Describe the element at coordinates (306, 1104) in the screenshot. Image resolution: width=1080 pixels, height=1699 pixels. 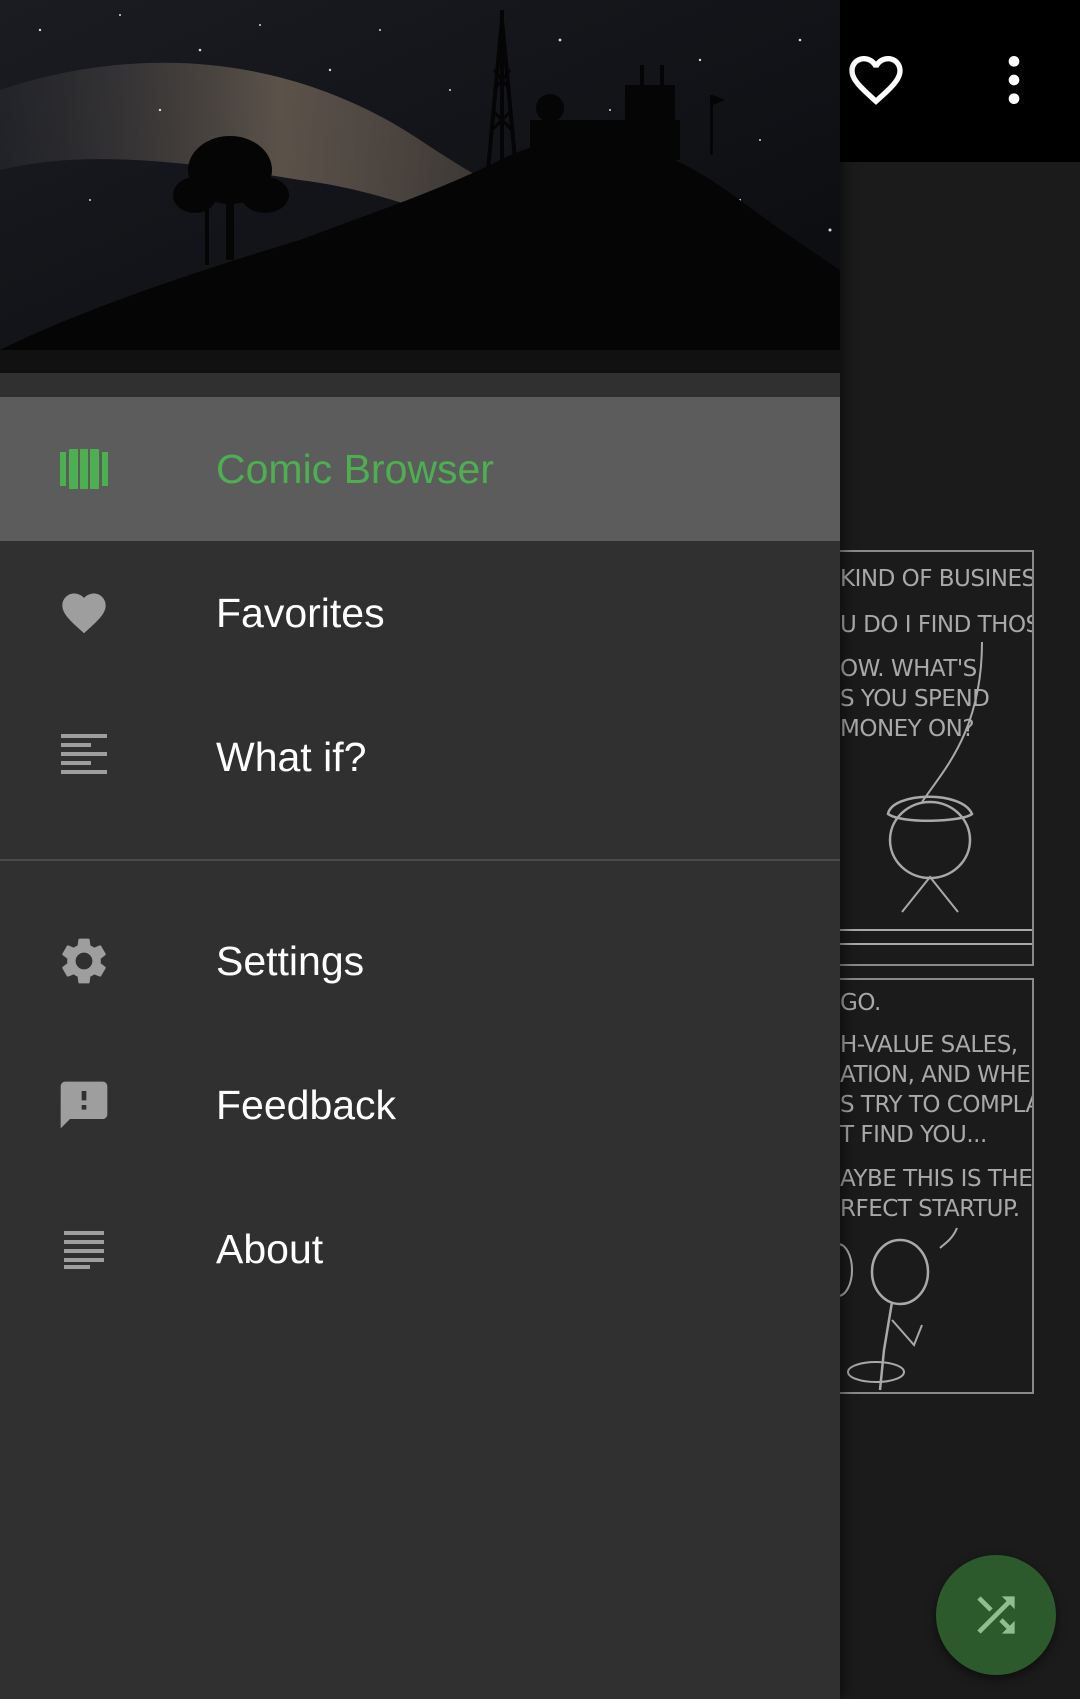
I see `drawer-item-label: Feedback` at that location.